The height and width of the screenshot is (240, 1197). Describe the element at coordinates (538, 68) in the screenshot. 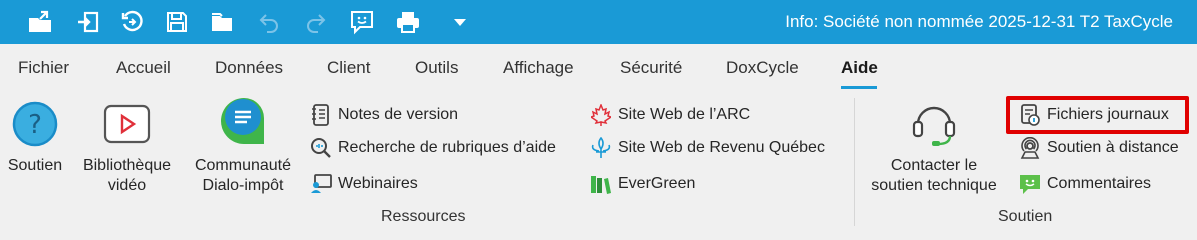

I see `tab-affichage: Affichage` at that location.